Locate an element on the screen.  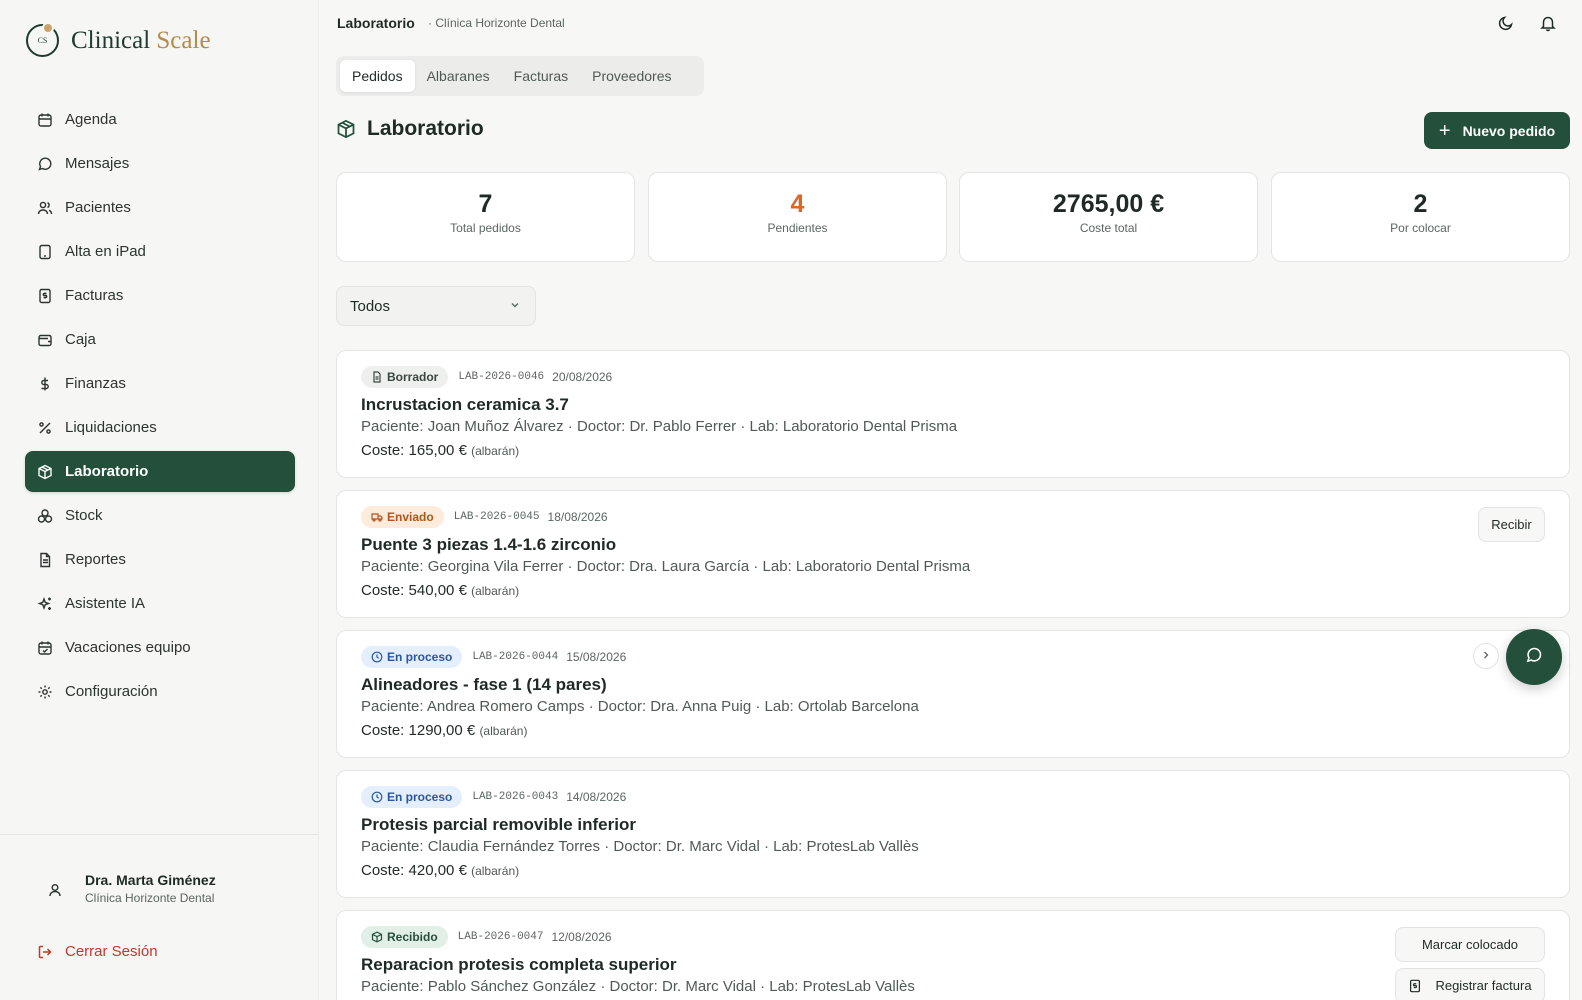
status-badge-label: En proceso is located at coordinates (420, 657).